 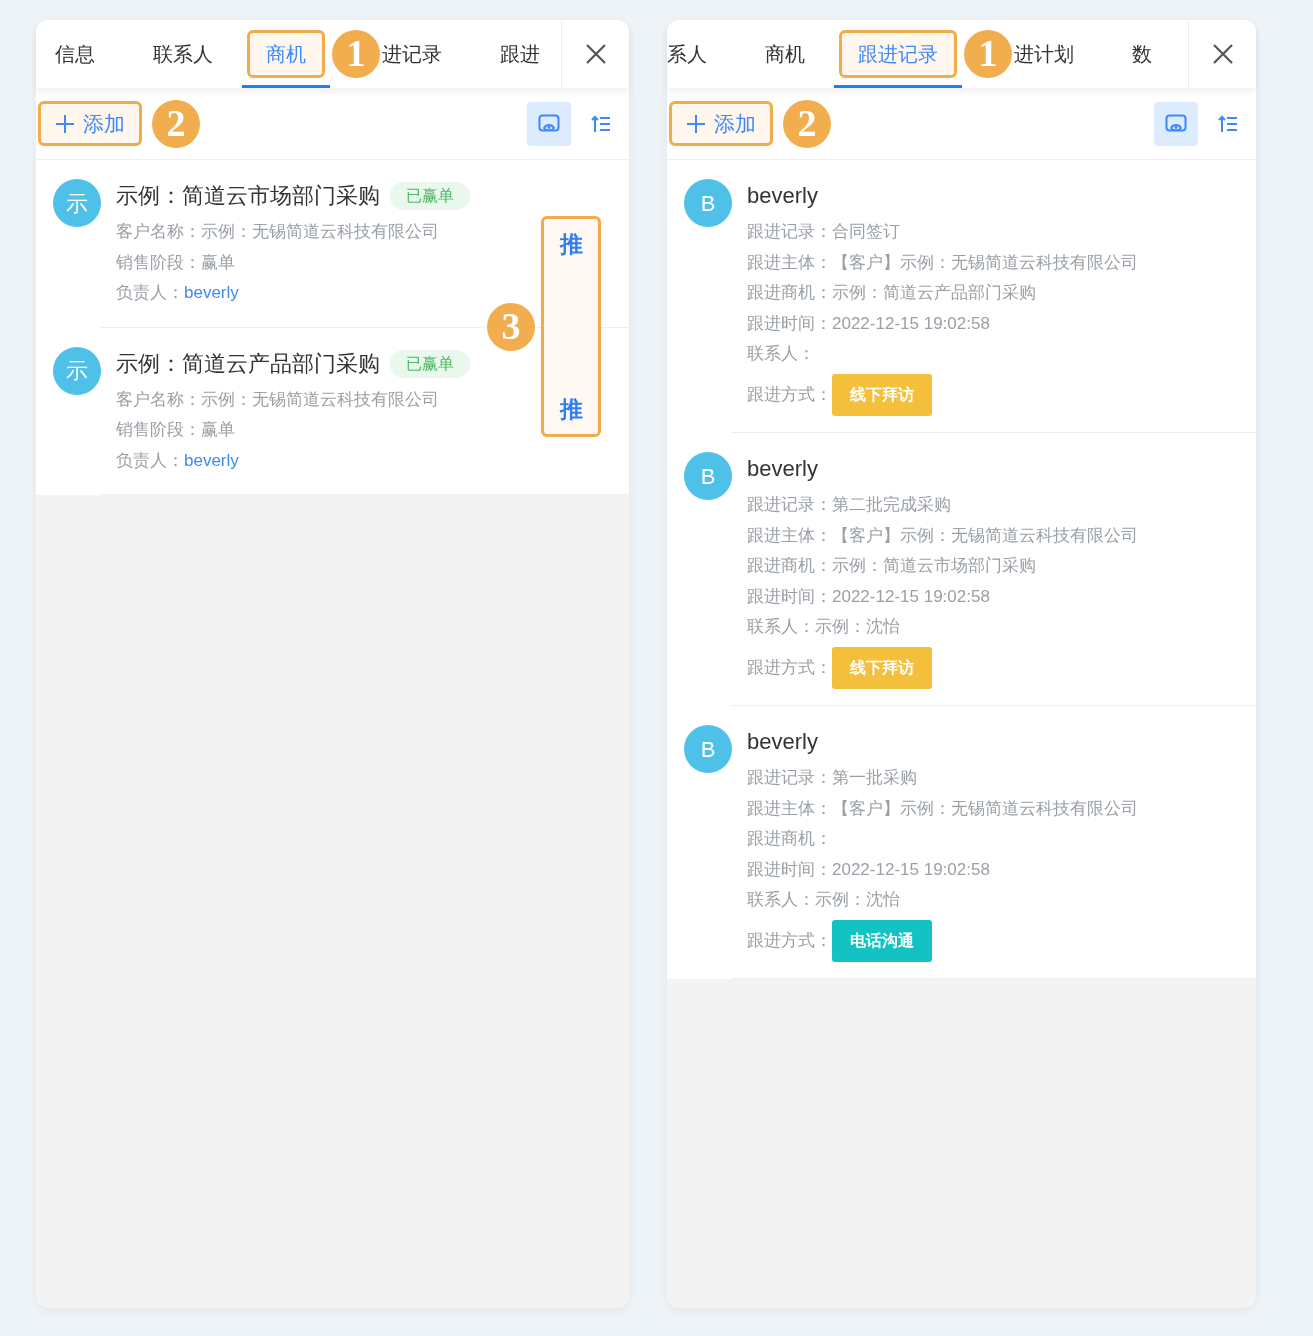 I want to click on field-value: 合同签订, so click(x=866, y=232).